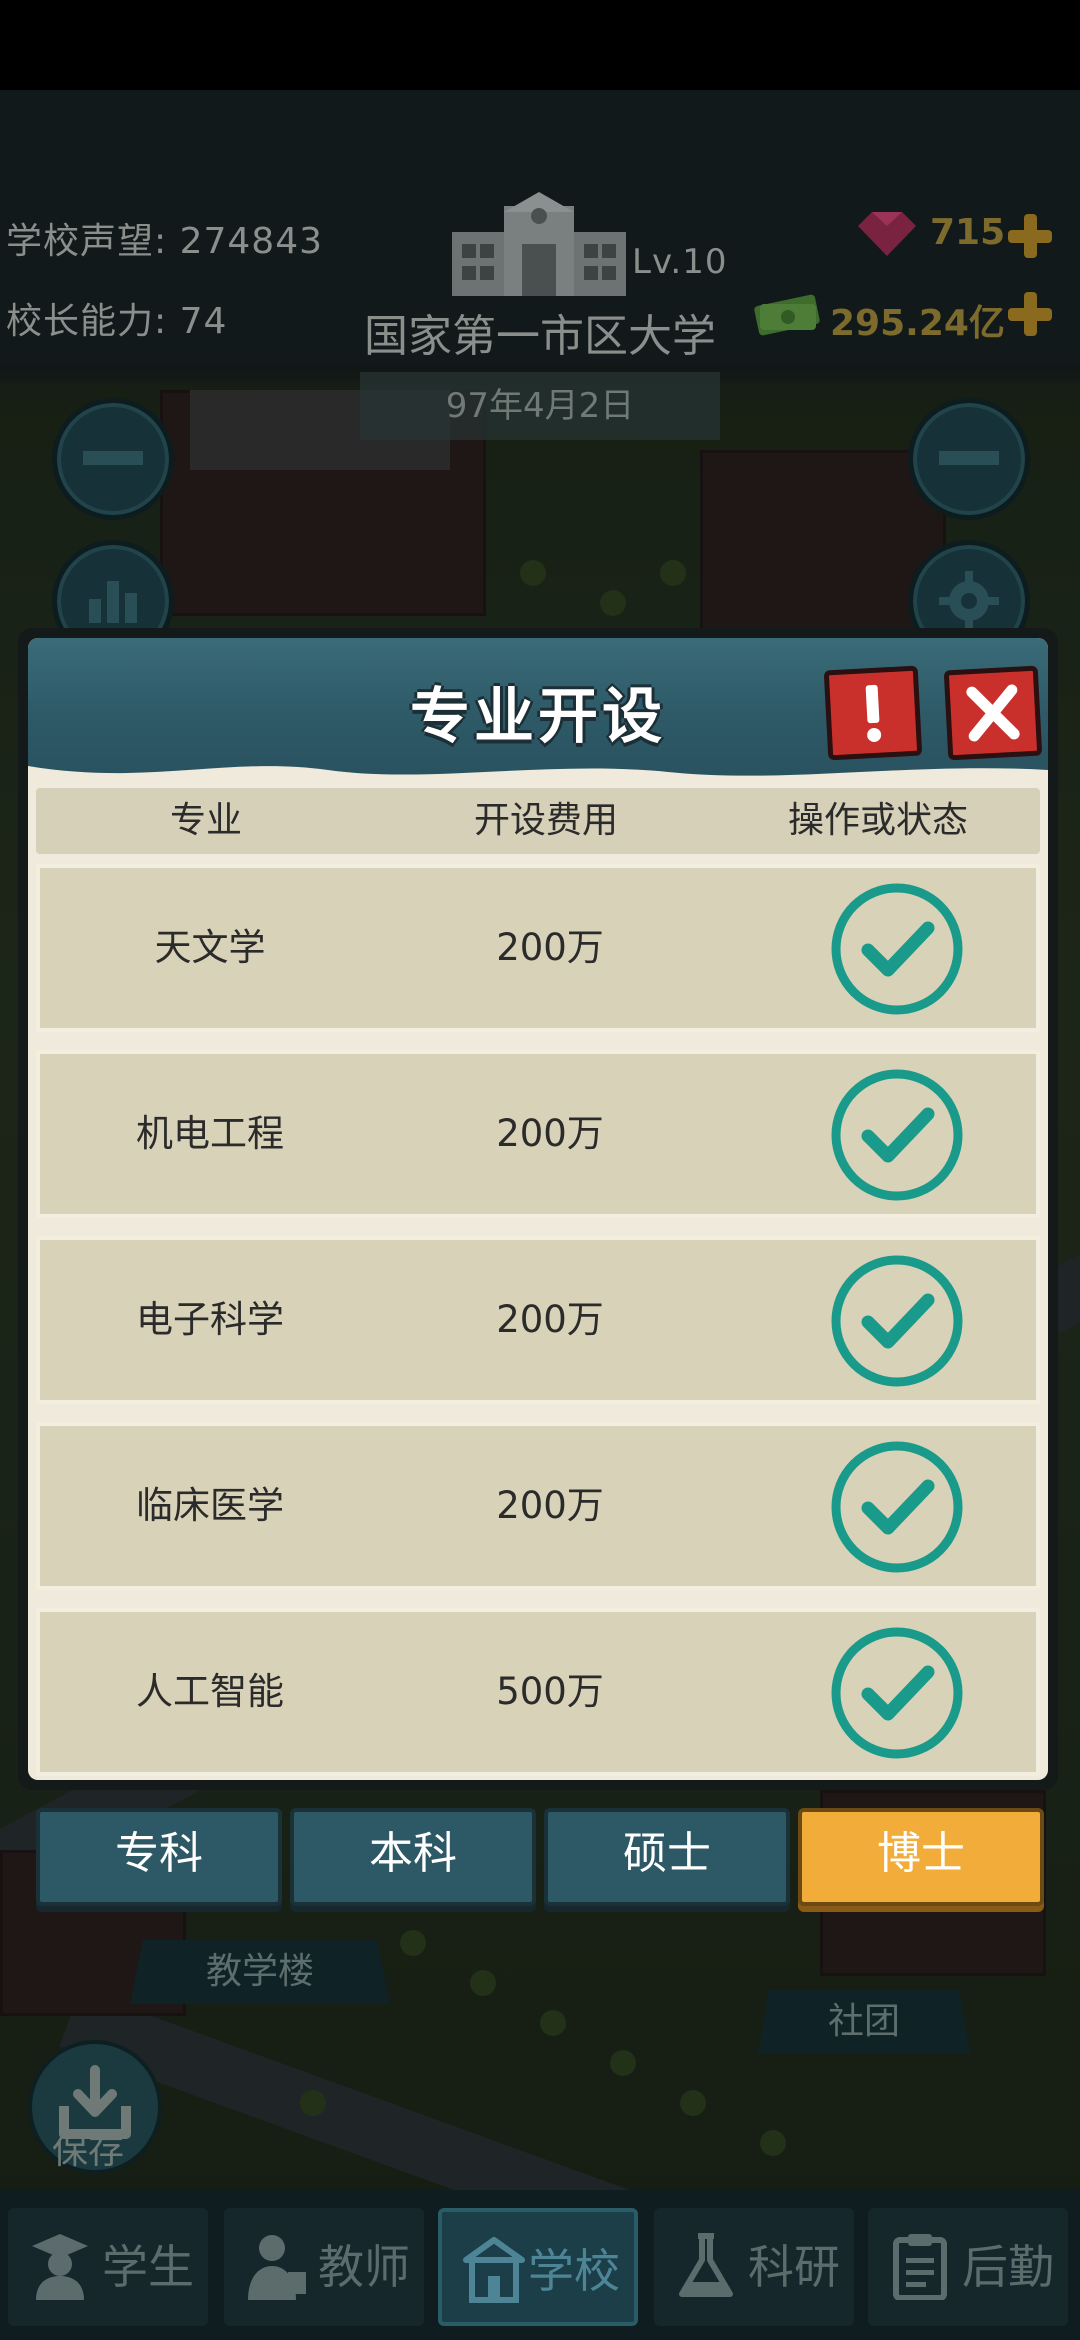 This screenshot has width=1080, height=2340. What do you see at coordinates (251, 241) in the screenshot?
I see `reputation-value: 274843` at bounding box center [251, 241].